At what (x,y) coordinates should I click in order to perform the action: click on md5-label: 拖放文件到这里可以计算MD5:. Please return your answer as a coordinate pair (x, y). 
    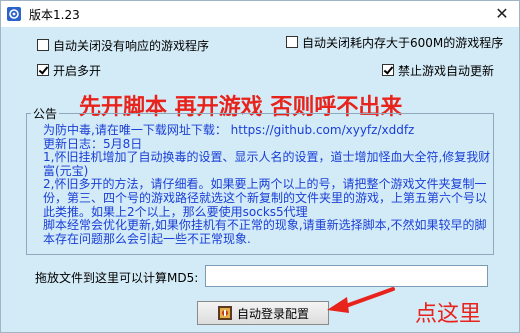
    Looking at the image, I should click on (117, 278).